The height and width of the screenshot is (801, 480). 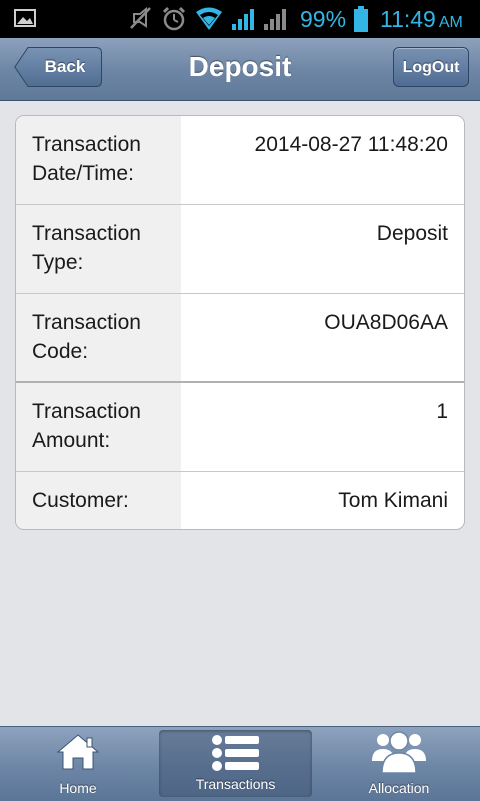 I want to click on detail-label: Customer:, so click(x=98, y=500).